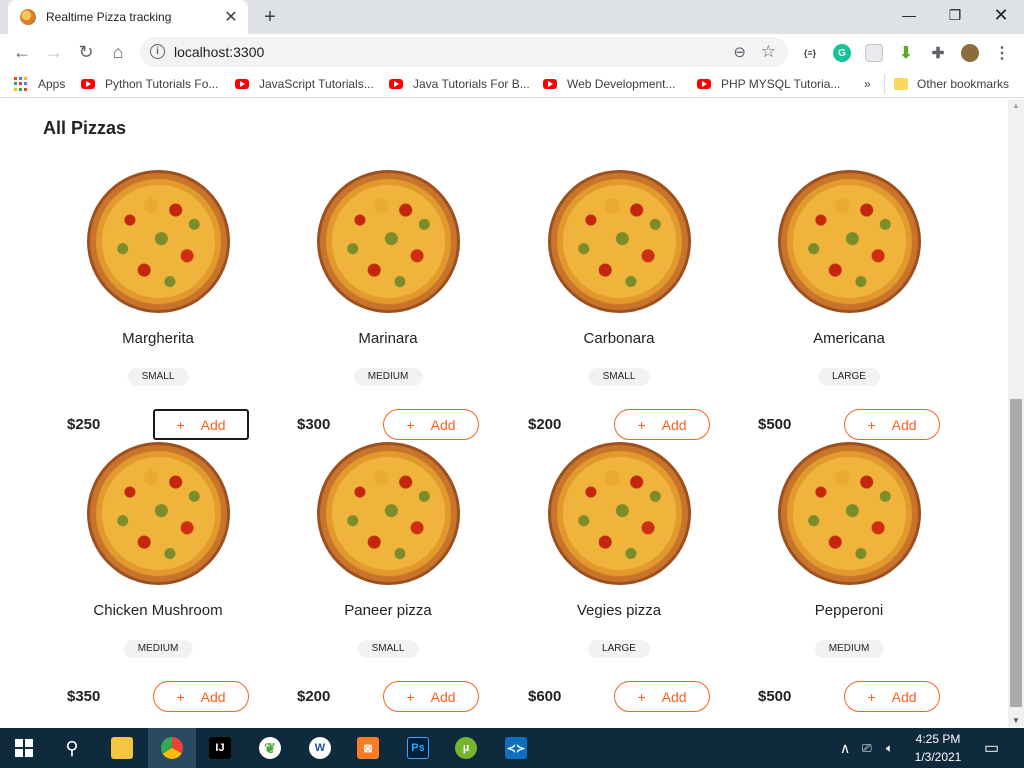 The image size is (1024, 768). I want to click on clock-time: 4:25 PM, so click(938, 739).